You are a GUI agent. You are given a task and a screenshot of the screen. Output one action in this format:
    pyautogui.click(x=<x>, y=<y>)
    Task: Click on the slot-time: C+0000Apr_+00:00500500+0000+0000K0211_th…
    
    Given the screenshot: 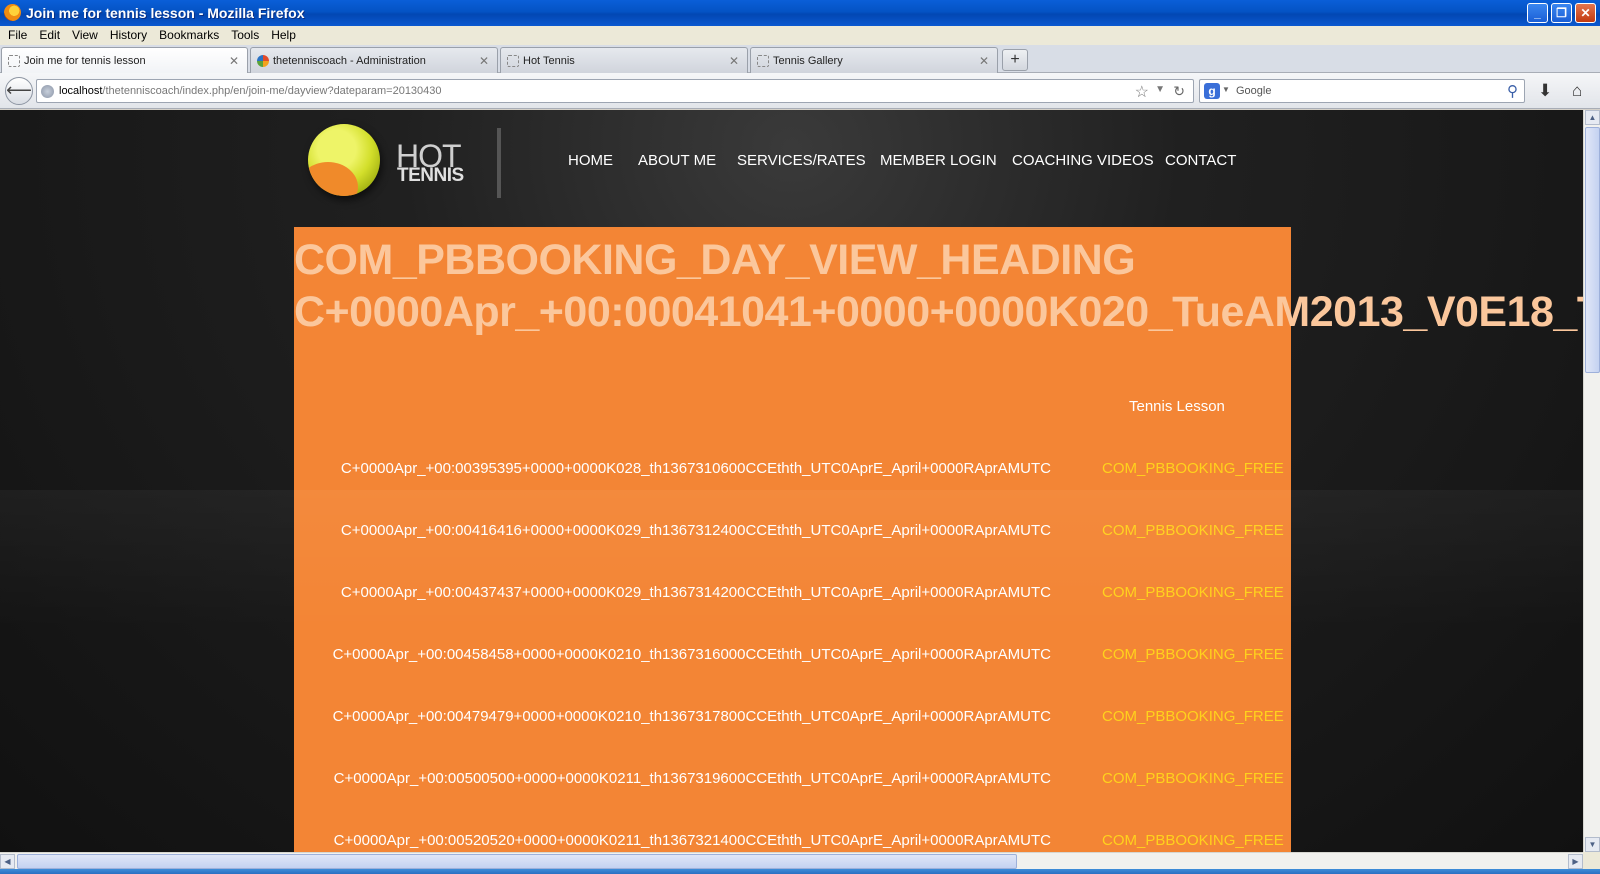 What is the action you would take?
    pyautogui.click(x=692, y=778)
    